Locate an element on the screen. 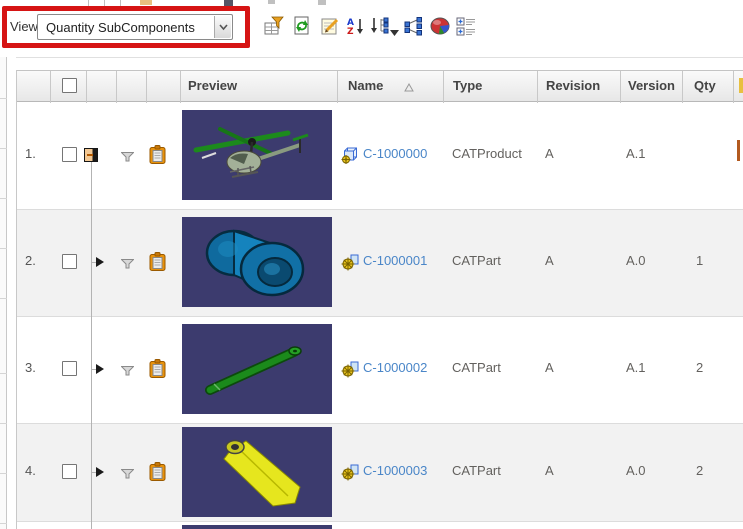 This screenshot has width=743, height=529. sort-ascending-icon is located at coordinates (409, 87).